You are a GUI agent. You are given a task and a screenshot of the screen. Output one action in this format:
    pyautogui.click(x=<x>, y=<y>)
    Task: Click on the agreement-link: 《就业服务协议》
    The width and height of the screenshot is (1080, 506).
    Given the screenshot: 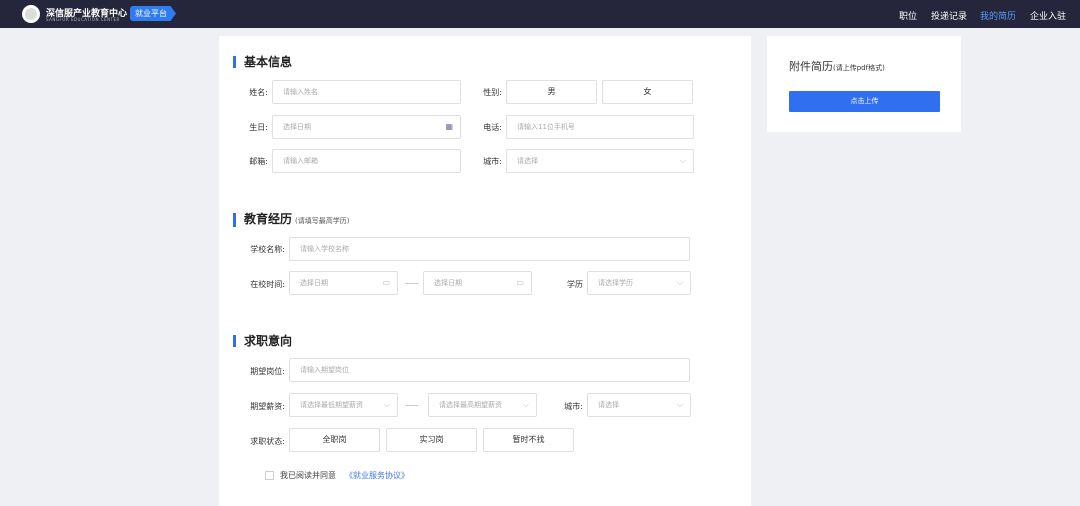 What is the action you would take?
    pyautogui.click(x=377, y=475)
    